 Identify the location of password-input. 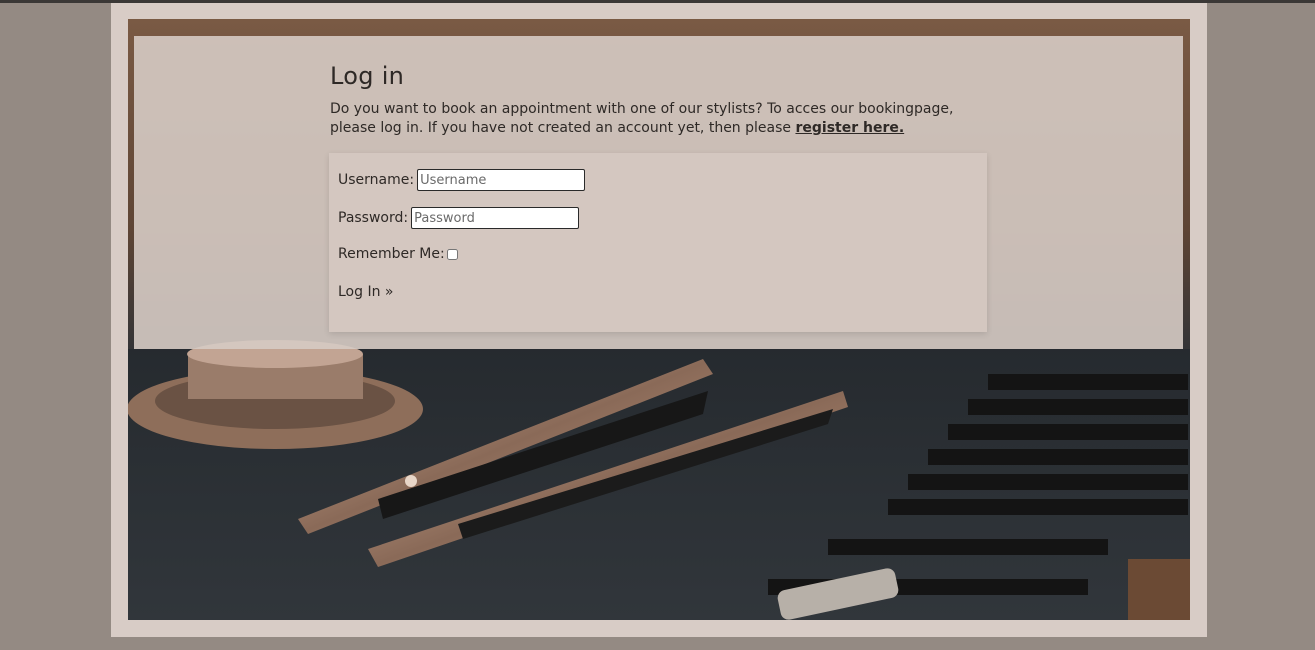
(495, 218).